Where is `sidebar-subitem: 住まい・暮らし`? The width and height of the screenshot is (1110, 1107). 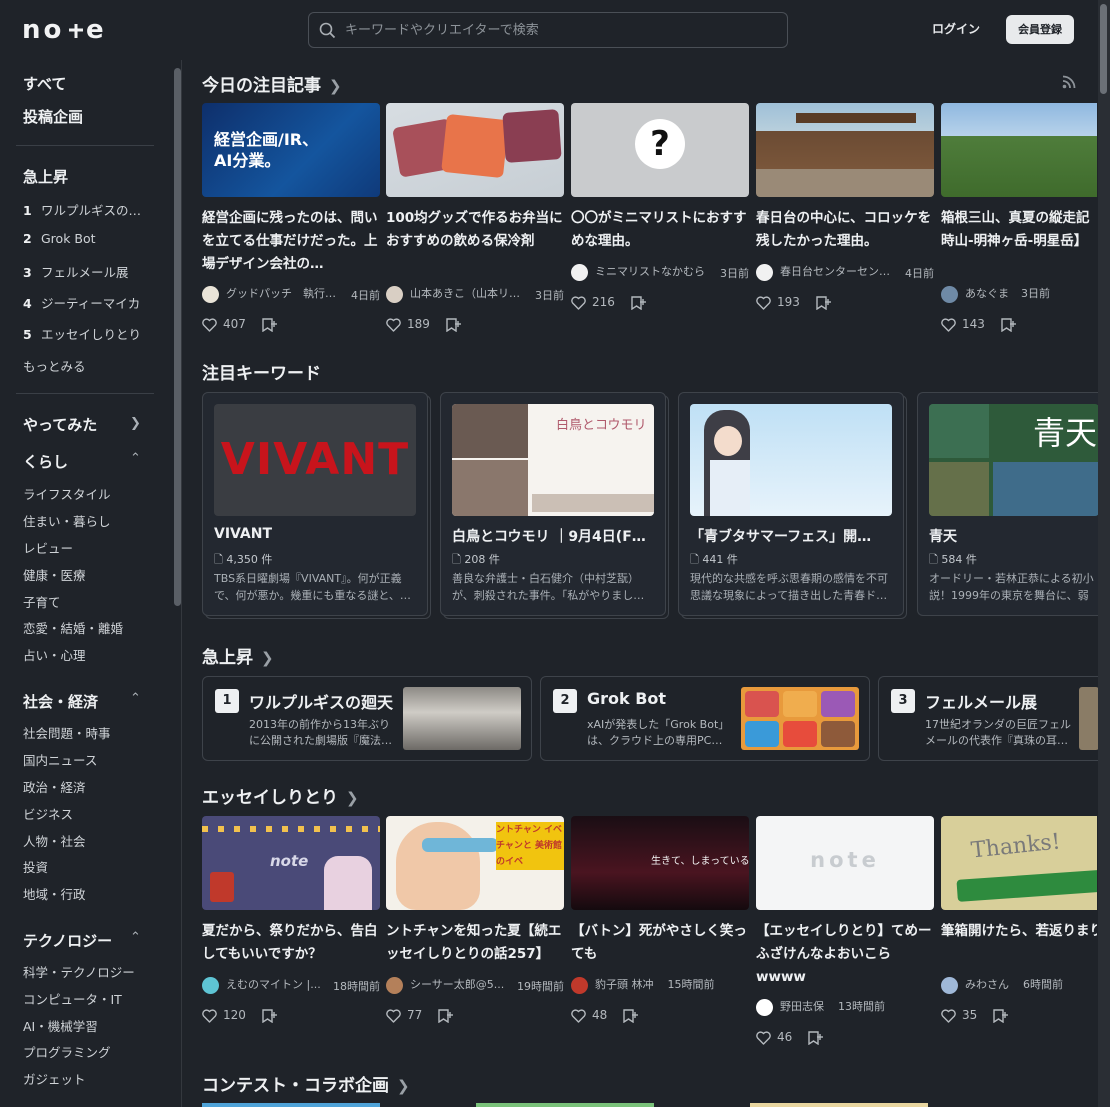
sidebar-subitem: 住まい・暮らし is located at coordinates (67, 520).